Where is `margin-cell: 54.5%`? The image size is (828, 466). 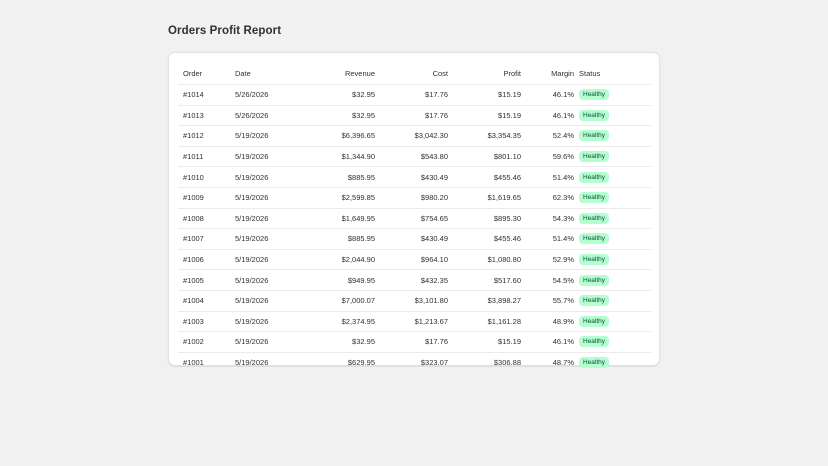
margin-cell: 54.5% is located at coordinates (547, 280).